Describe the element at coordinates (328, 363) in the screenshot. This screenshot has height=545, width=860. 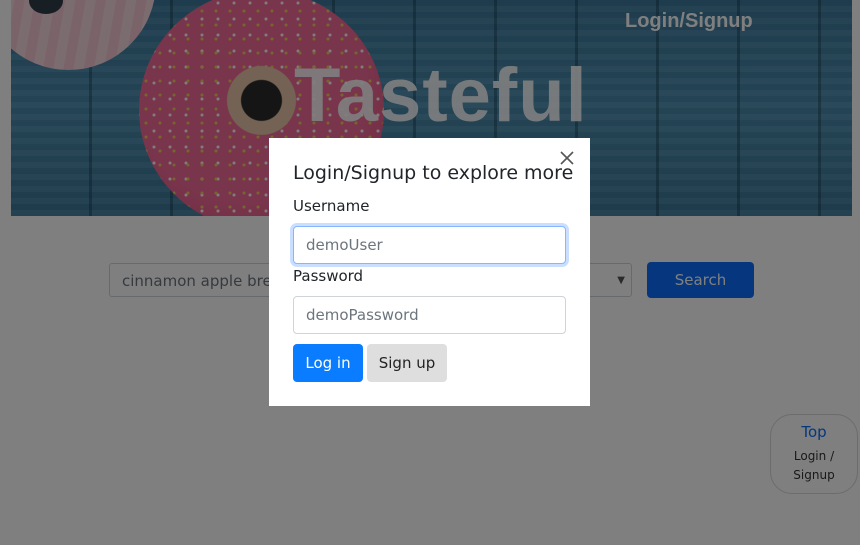
I see `login-button: Log in` at that location.